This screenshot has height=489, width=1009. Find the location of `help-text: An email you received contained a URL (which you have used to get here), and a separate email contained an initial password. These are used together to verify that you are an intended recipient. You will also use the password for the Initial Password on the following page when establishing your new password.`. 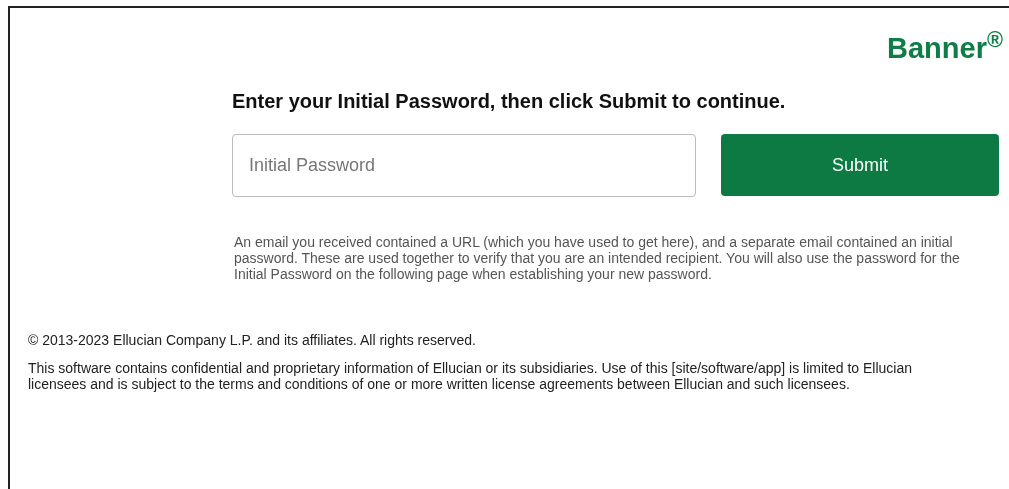

help-text: An email you received contained a URL (which you have used to get here), and a separate email contained an initial password. These are used together to verify that you are an intended recipient. You will also use the password for the Initial Password on the following page when establishing your new password. is located at coordinates (597, 258).